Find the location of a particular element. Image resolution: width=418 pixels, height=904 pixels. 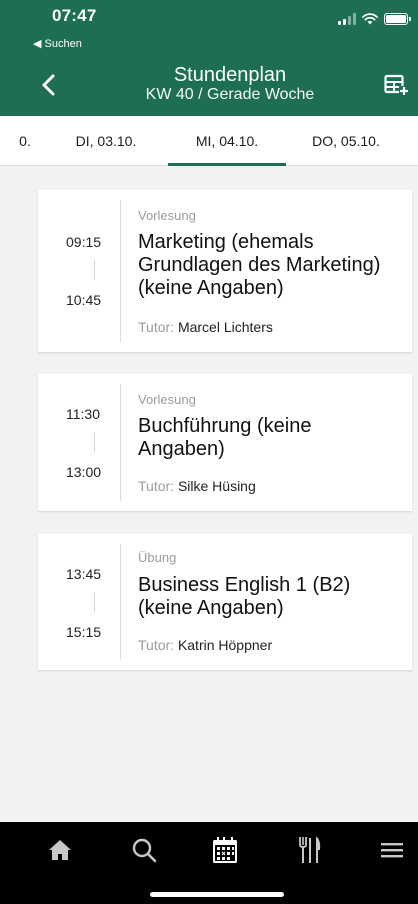

calendar-grid-add-icon is located at coordinates (396, 85).